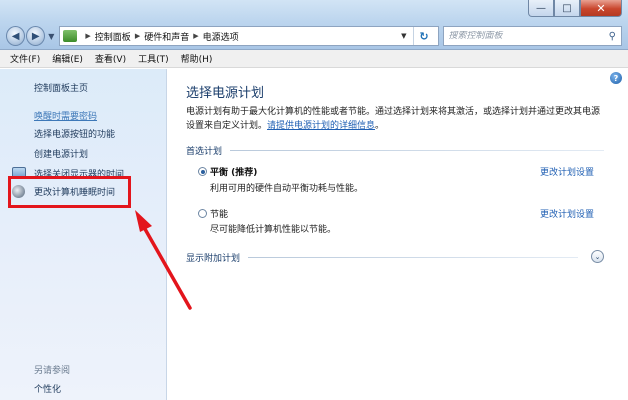  I want to click on search-input, so click(528, 36).